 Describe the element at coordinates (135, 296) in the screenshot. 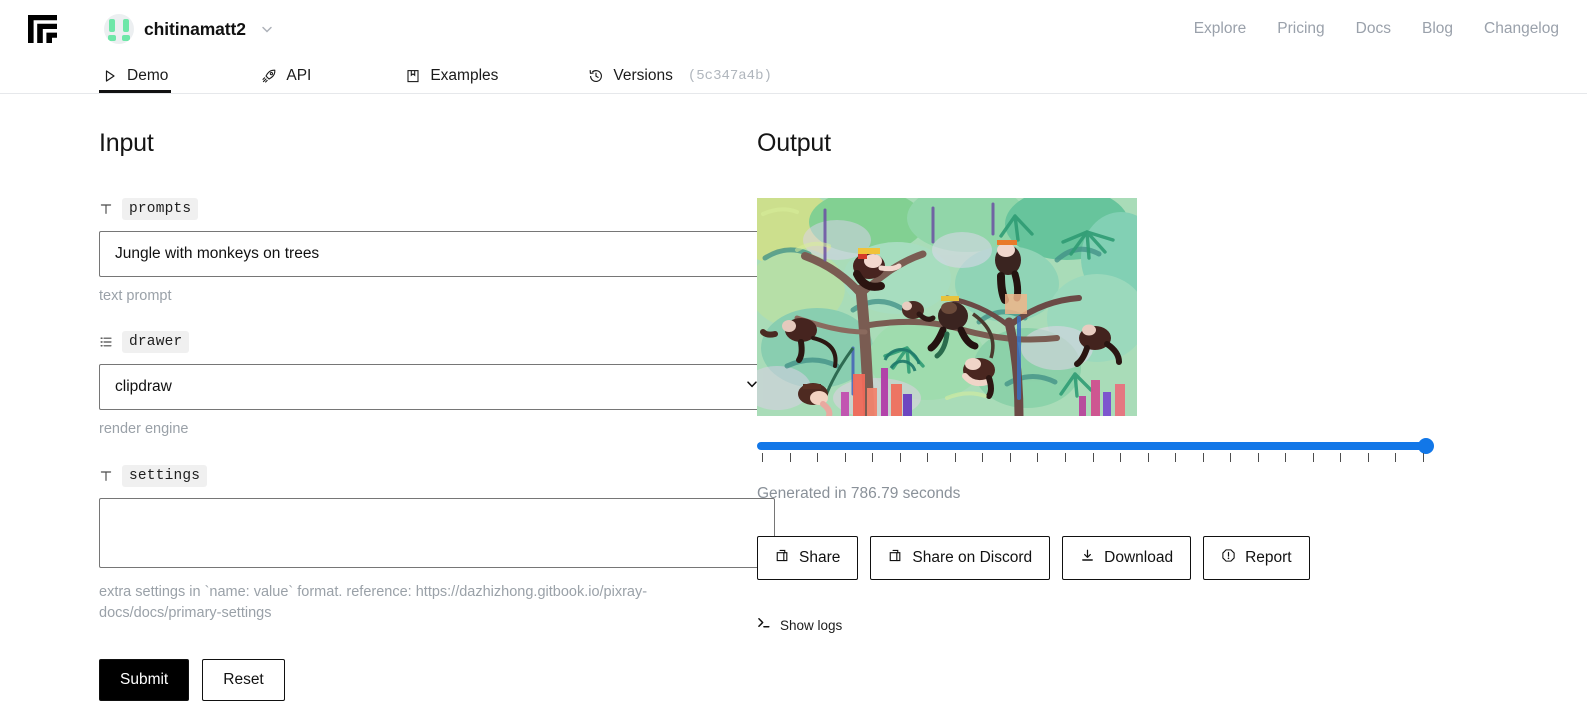

I see `prompts-help: text prompt` at that location.